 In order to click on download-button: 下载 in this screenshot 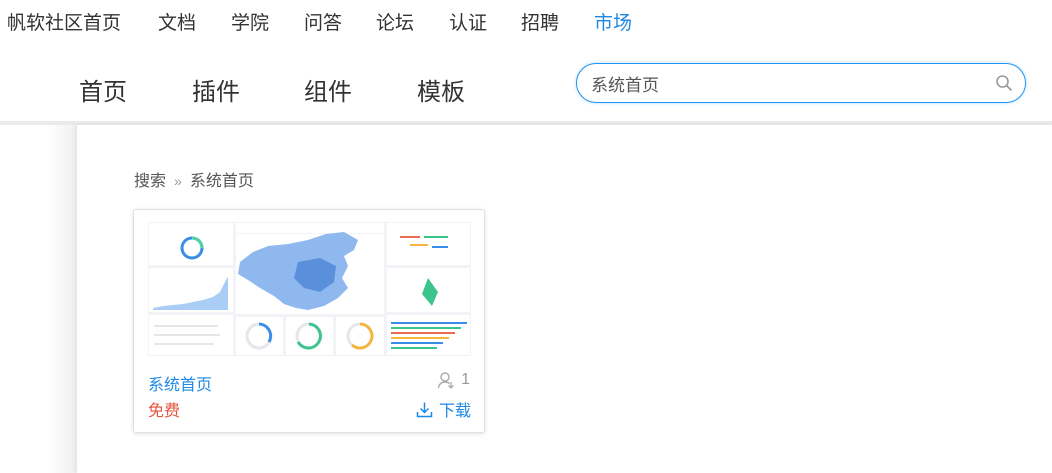, I will do `click(443, 409)`.